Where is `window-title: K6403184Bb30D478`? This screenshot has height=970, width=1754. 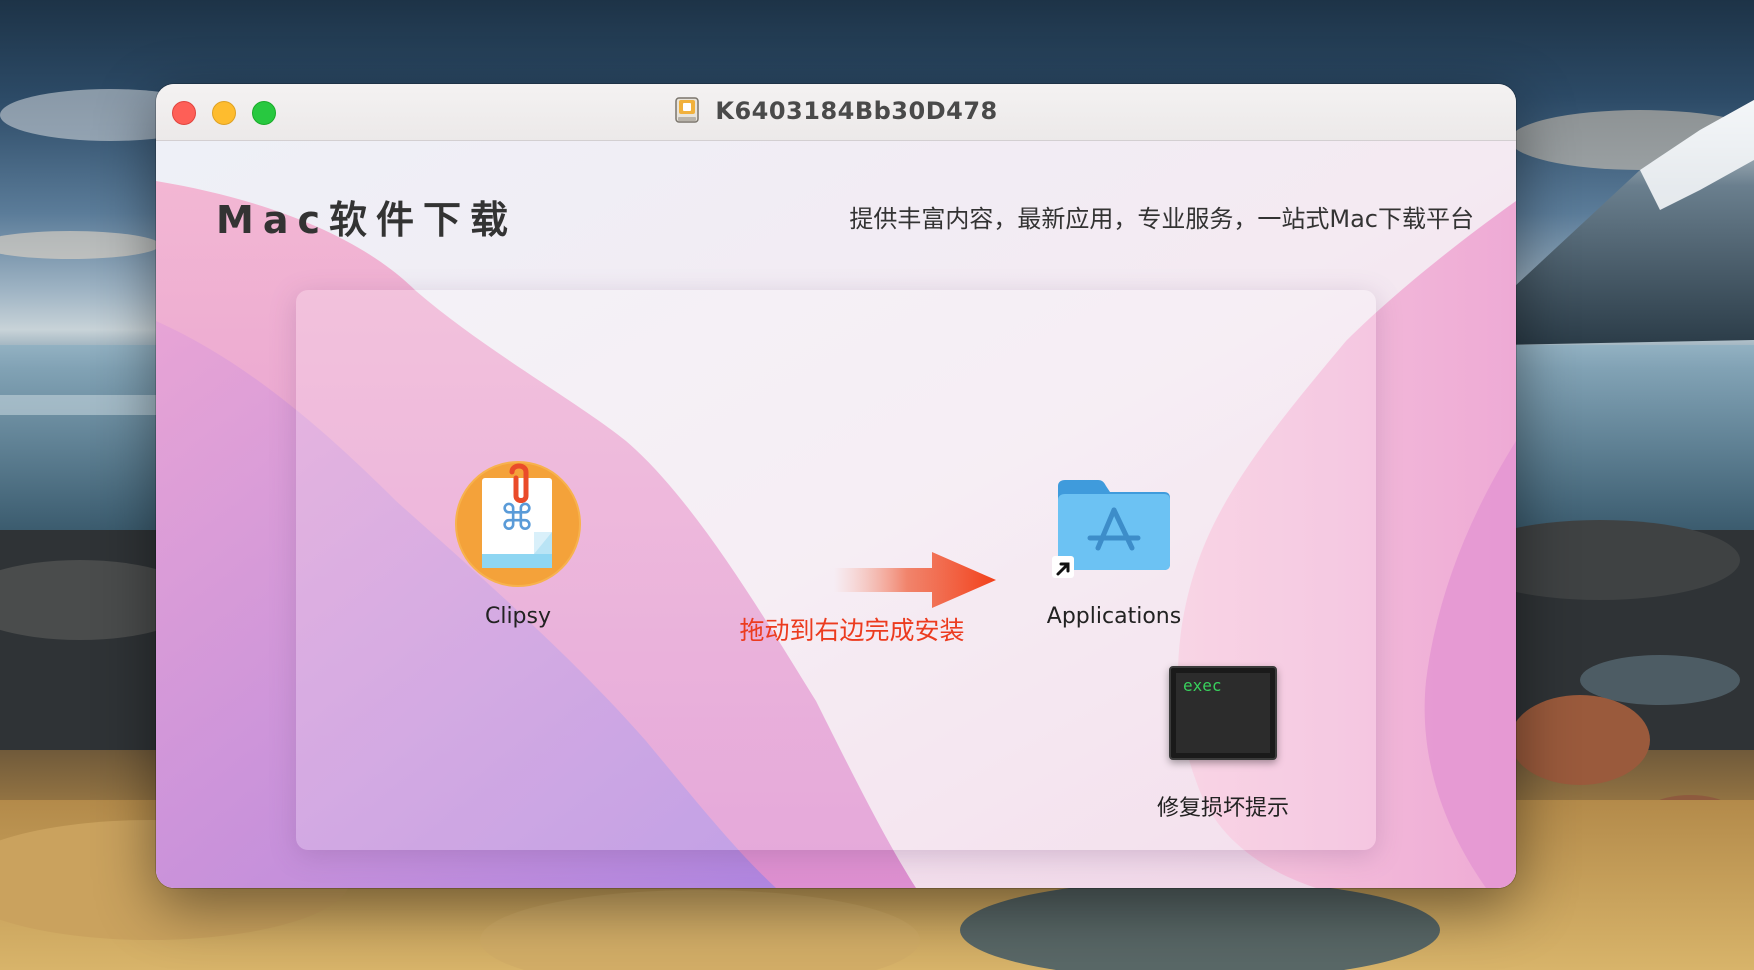
window-title: K6403184Bb30D478 is located at coordinates (856, 111).